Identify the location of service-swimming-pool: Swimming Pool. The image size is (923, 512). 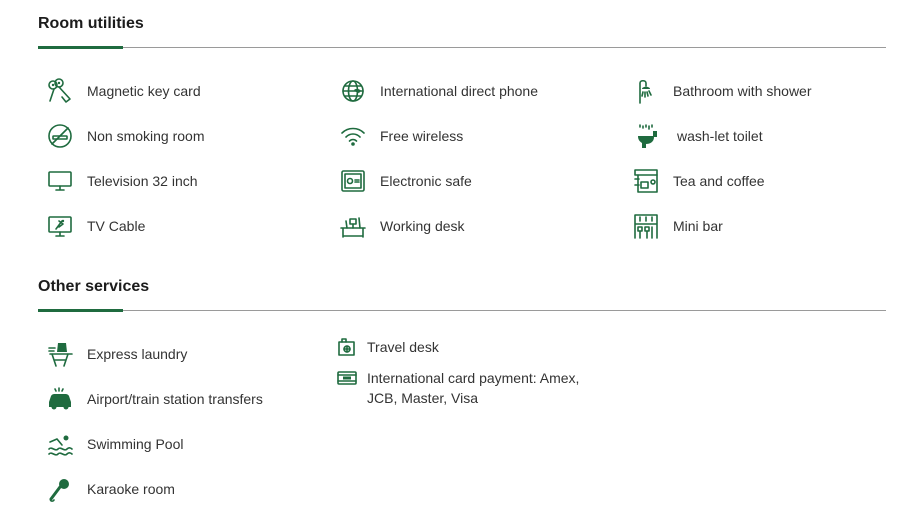
(114, 444).